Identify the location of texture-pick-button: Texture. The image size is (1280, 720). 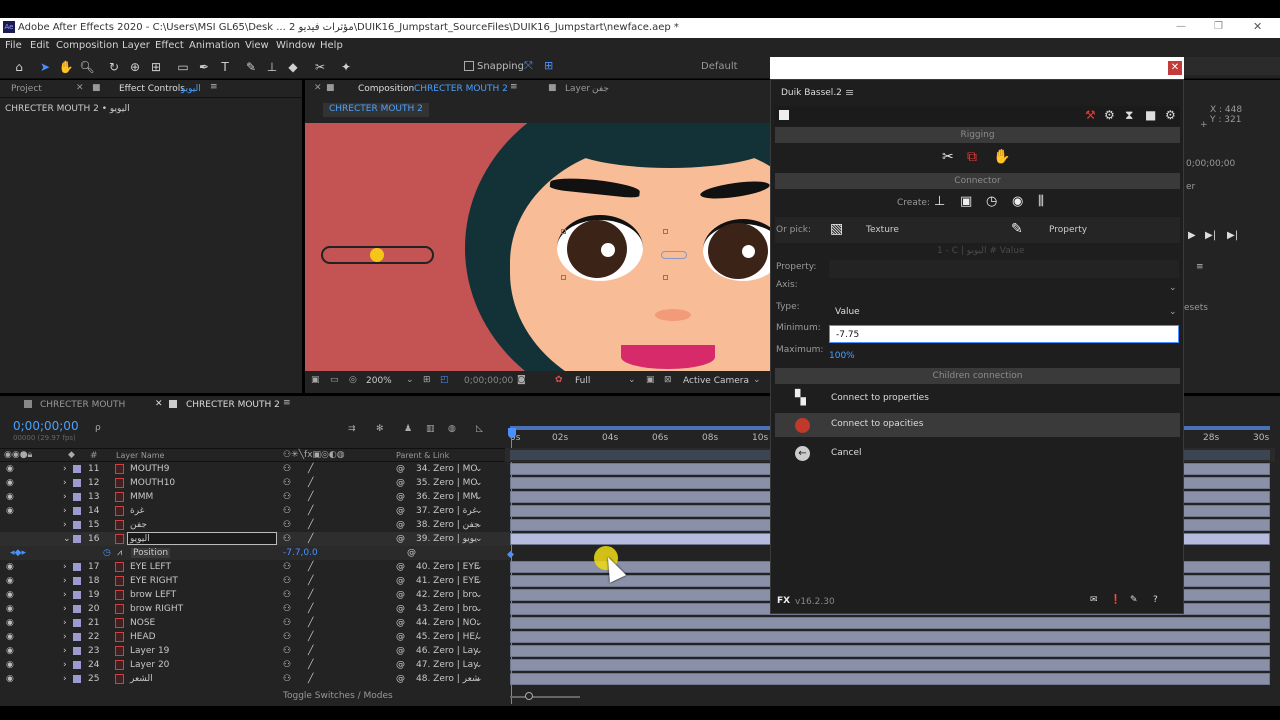
(882, 230).